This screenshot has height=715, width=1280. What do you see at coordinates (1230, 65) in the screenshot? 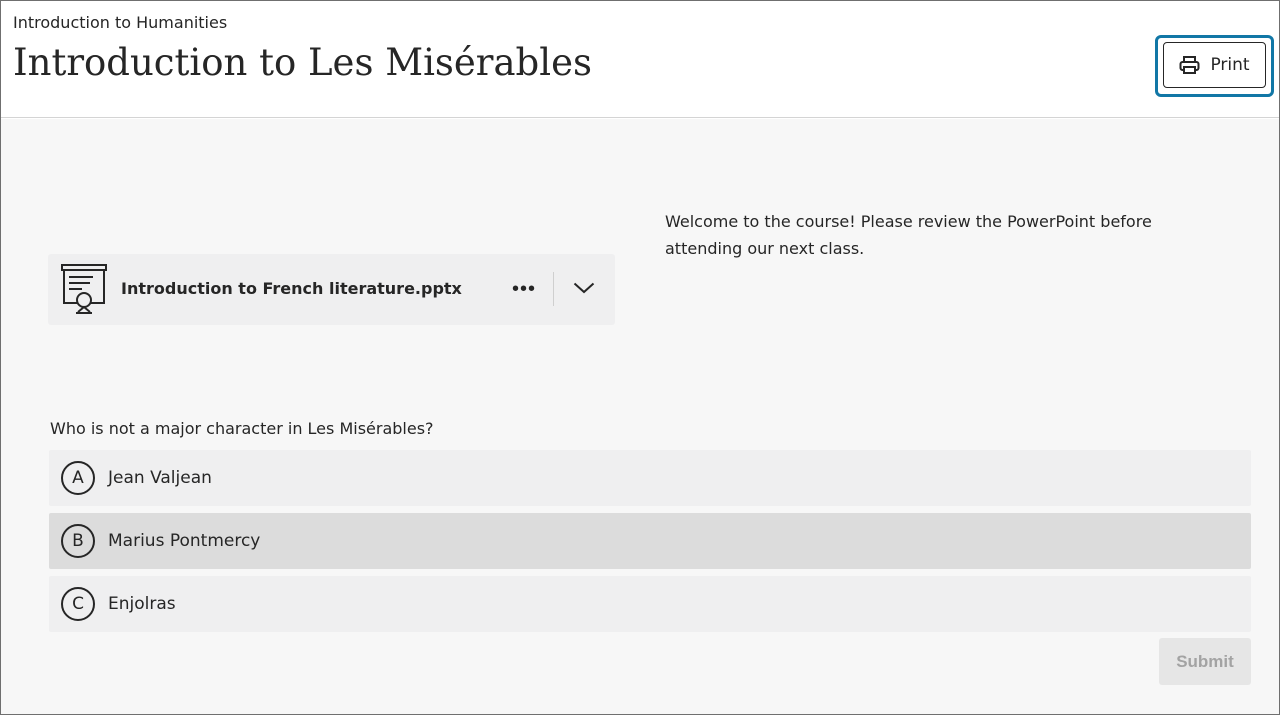
I see `print-button-label: Print` at bounding box center [1230, 65].